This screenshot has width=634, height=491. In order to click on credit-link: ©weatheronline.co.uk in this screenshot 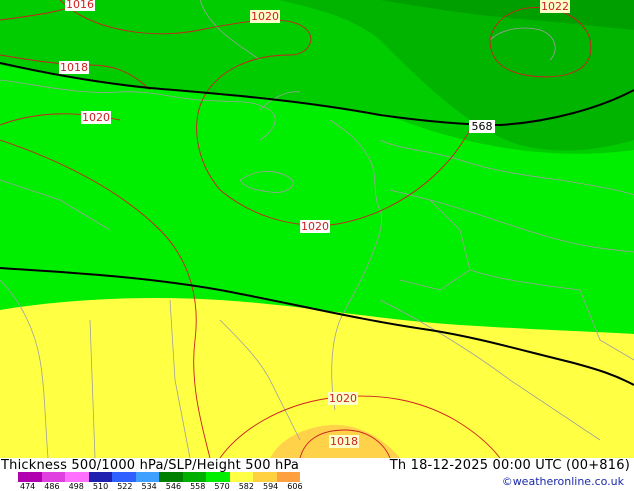, I will do `click(563, 481)`.